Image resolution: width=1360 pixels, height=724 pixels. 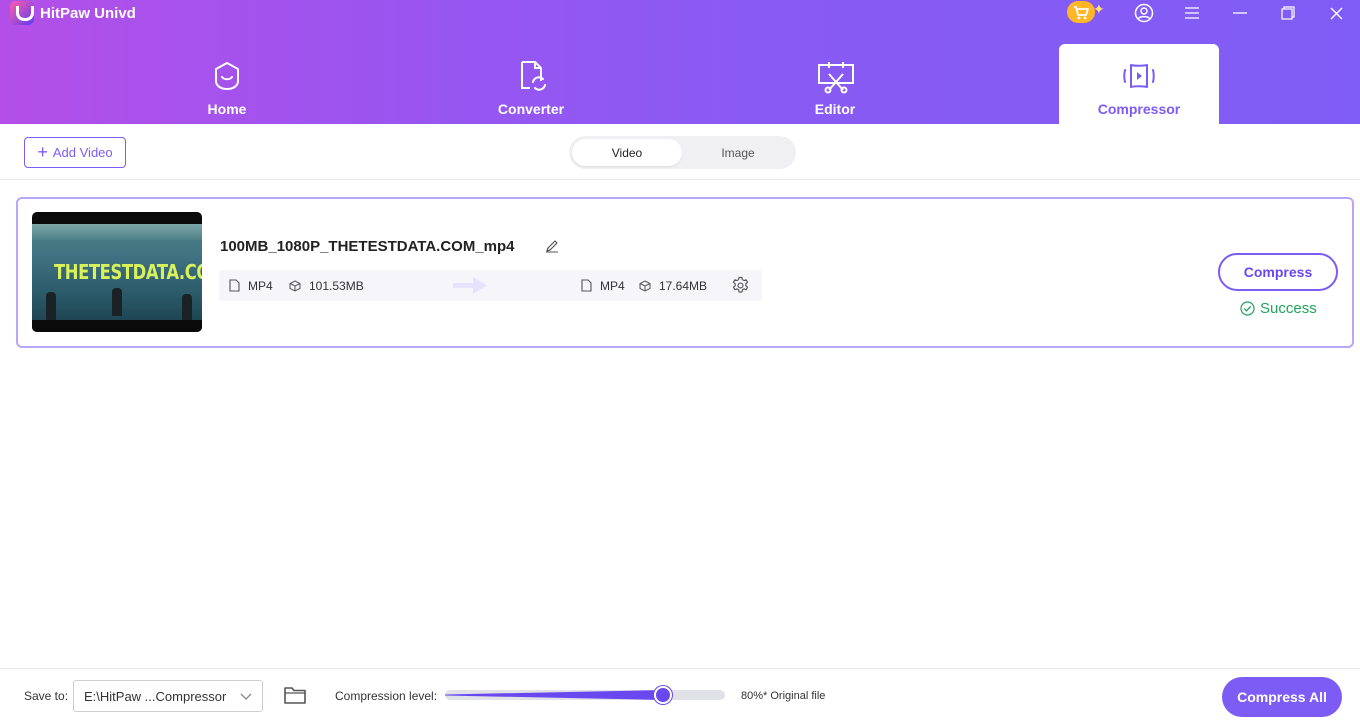 I want to click on thumbnail-text: THETESTDATA.COM, so click(x=128, y=272).